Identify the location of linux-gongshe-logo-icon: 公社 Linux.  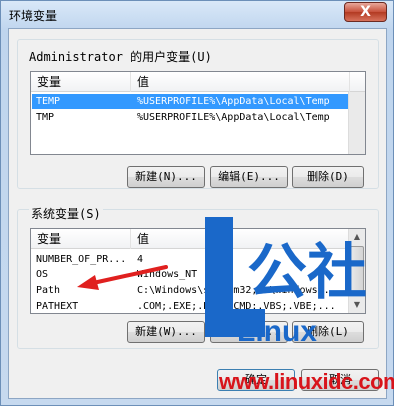
(286, 282).